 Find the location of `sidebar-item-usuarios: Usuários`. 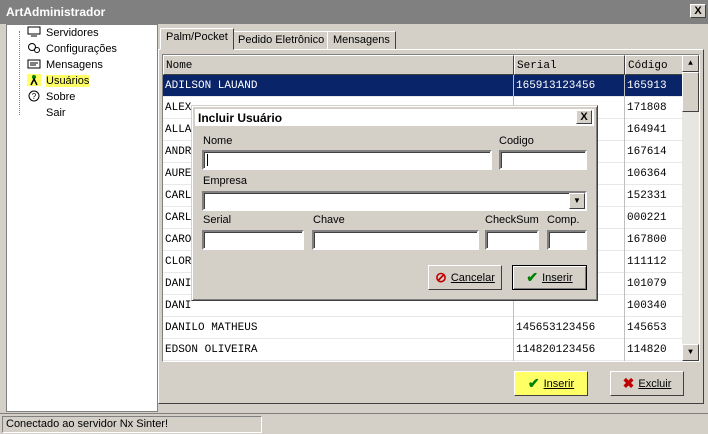

sidebar-item-usuarios: Usuários is located at coordinates (58, 81).